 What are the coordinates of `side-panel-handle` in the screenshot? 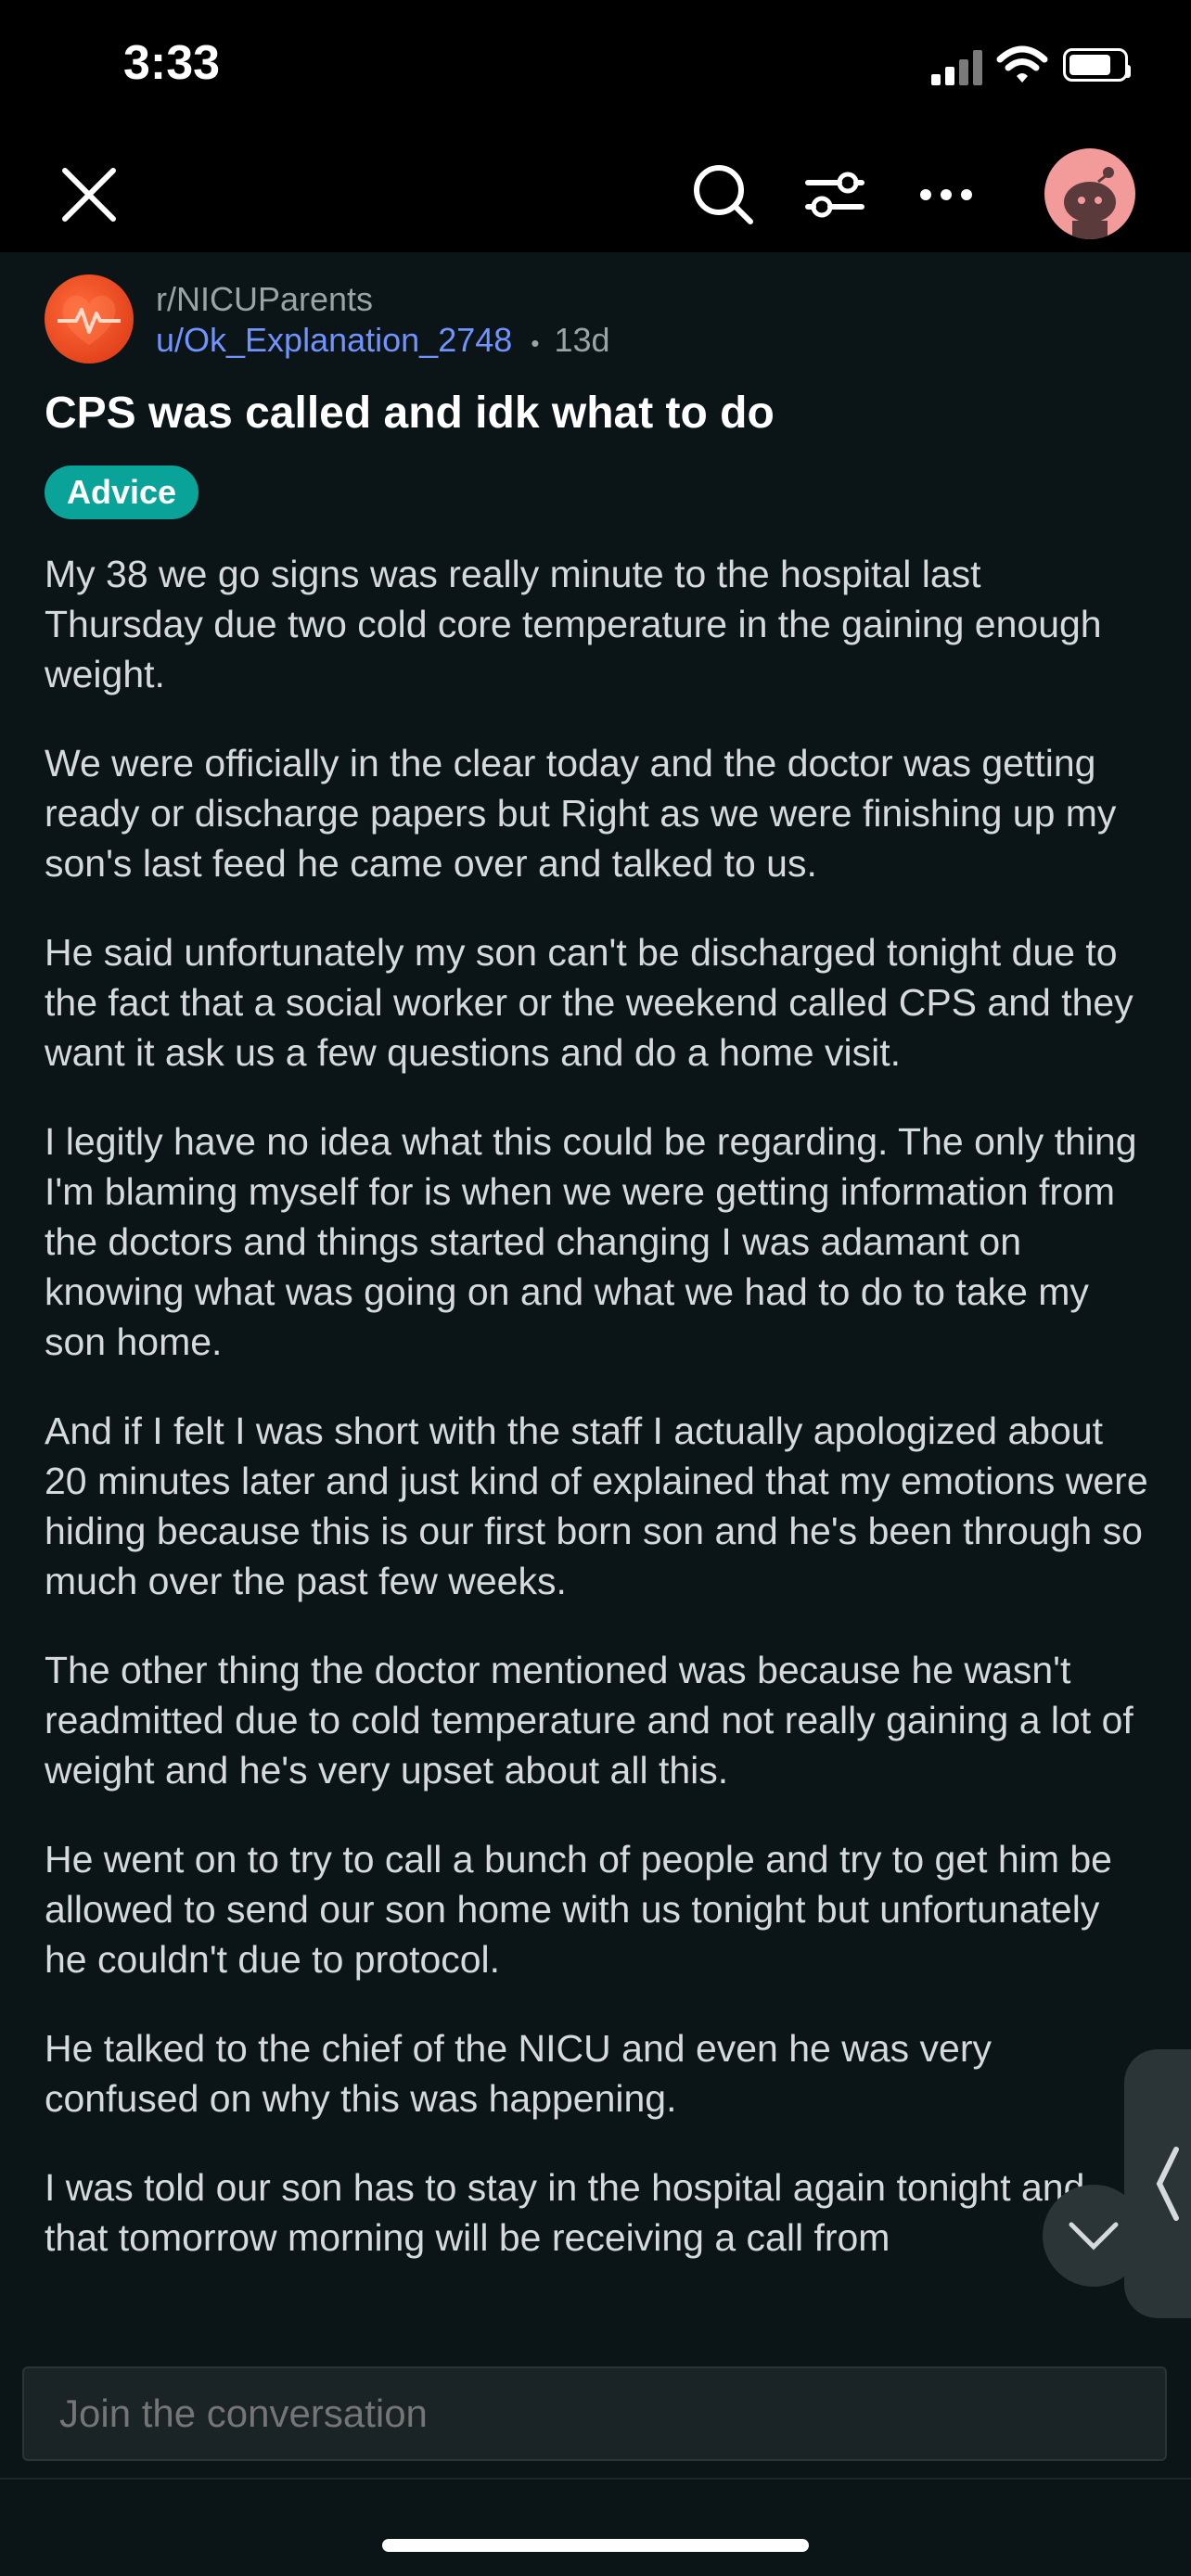 It's located at (1157, 2183).